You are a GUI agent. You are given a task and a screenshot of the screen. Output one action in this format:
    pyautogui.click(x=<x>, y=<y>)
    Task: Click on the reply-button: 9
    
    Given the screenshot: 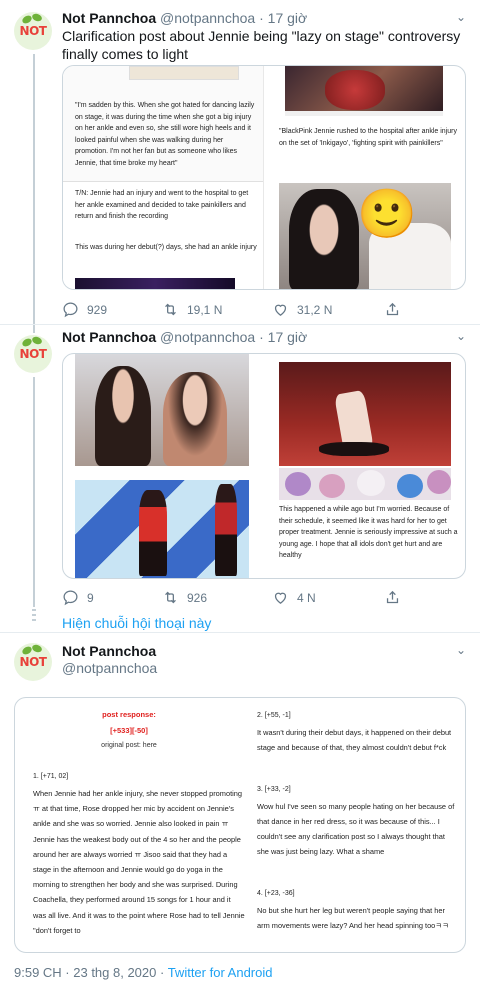 What is the action you would take?
    pyautogui.click(x=78, y=597)
    